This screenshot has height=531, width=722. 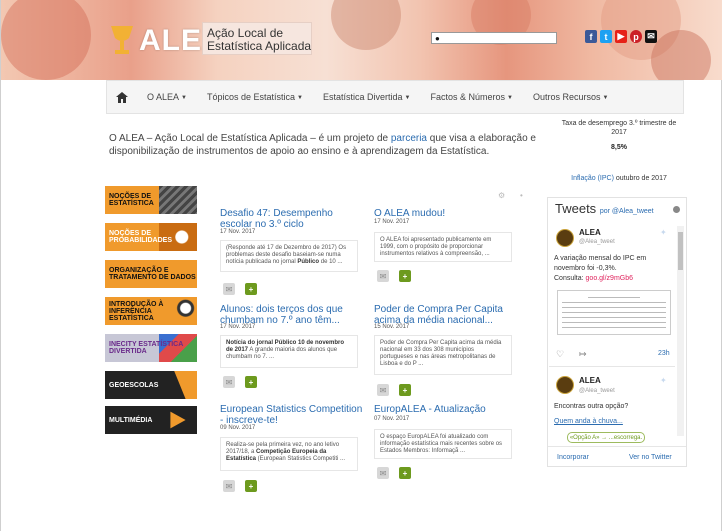 What do you see at coordinates (609, 278) in the screenshot?
I see `tweet-link: goo.gl/z9mGb6` at bounding box center [609, 278].